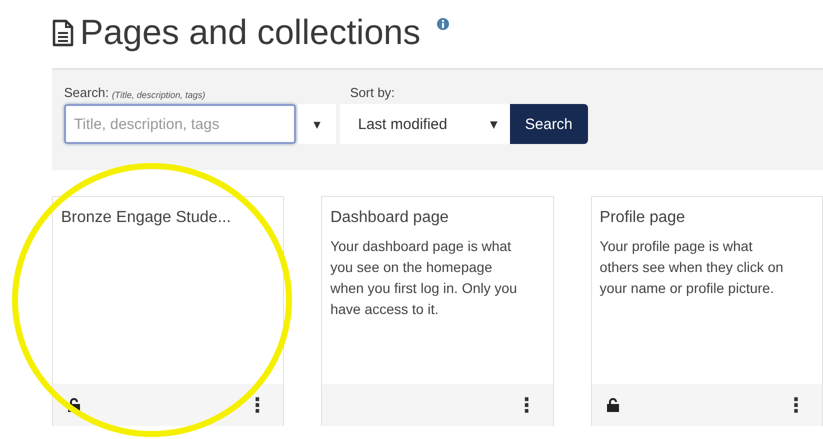 The height and width of the screenshot is (439, 823). I want to click on card-description: Your dashboard page is what you see on the homepage when you first log in. Only you have access to it., so click(423, 278).